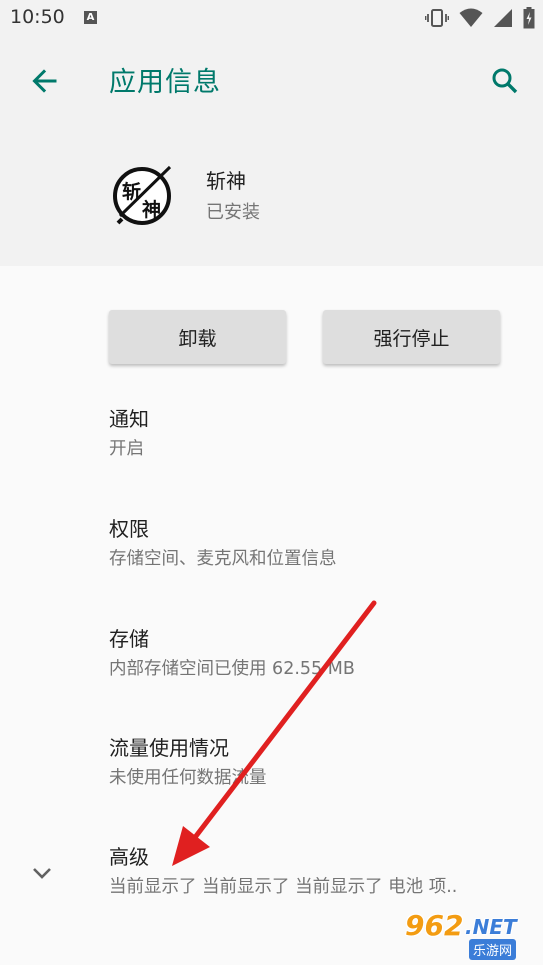 The height and width of the screenshot is (965, 543). Describe the element at coordinates (319, 762) in the screenshot. I see `pref-item-data-usage: 流量使用情况 未使用任何数据流量` at that location.